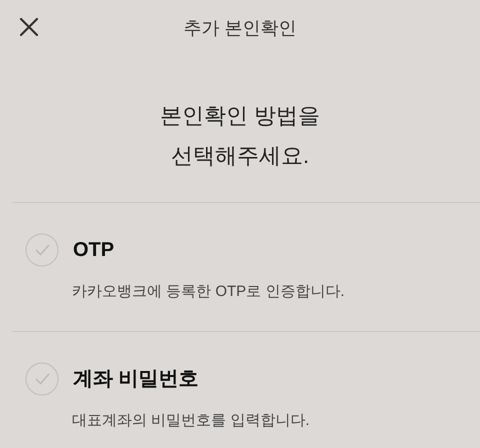 This screenshot has height=448, width=480. Describe the element at coordinates (191, 421) in the screenshot. I see `option-description: 대표계좌의 비밀번호를 입력합니다.` at that location.